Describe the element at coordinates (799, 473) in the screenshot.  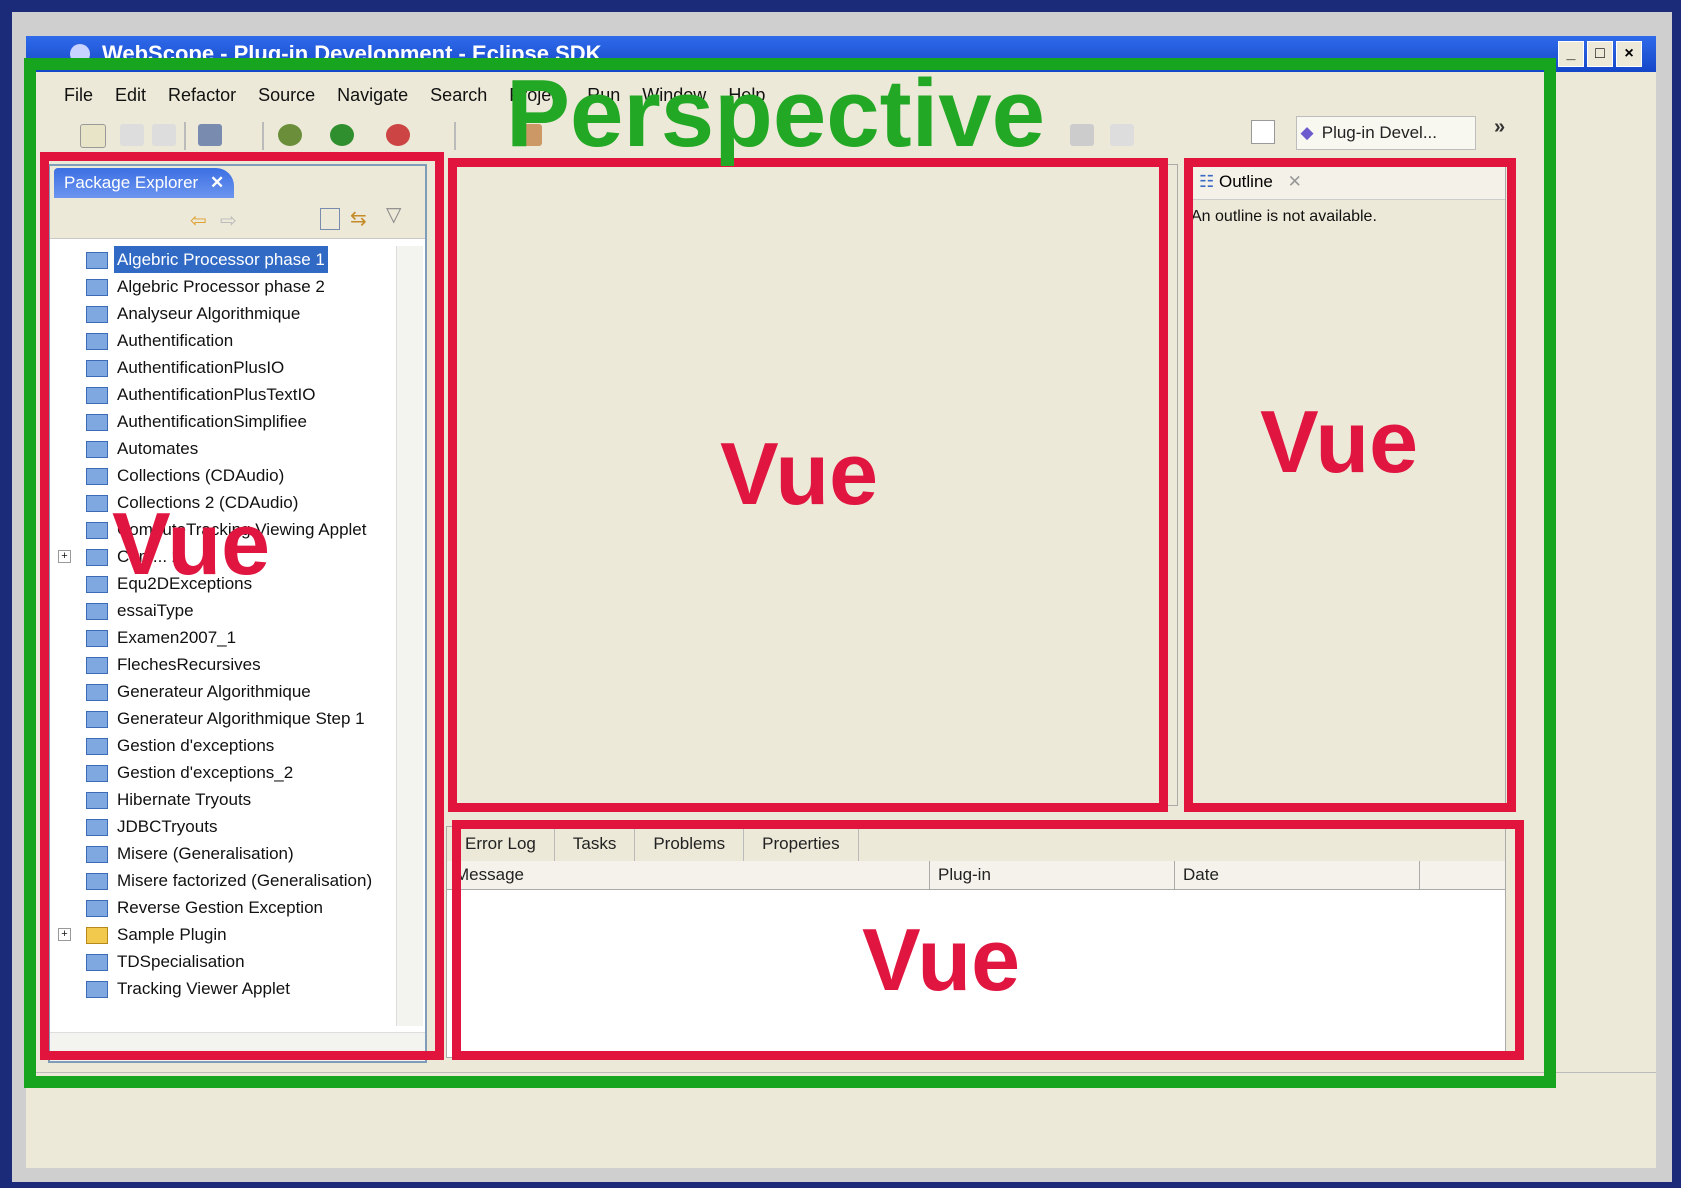
I see `view-label-editor: Vue` at that location.